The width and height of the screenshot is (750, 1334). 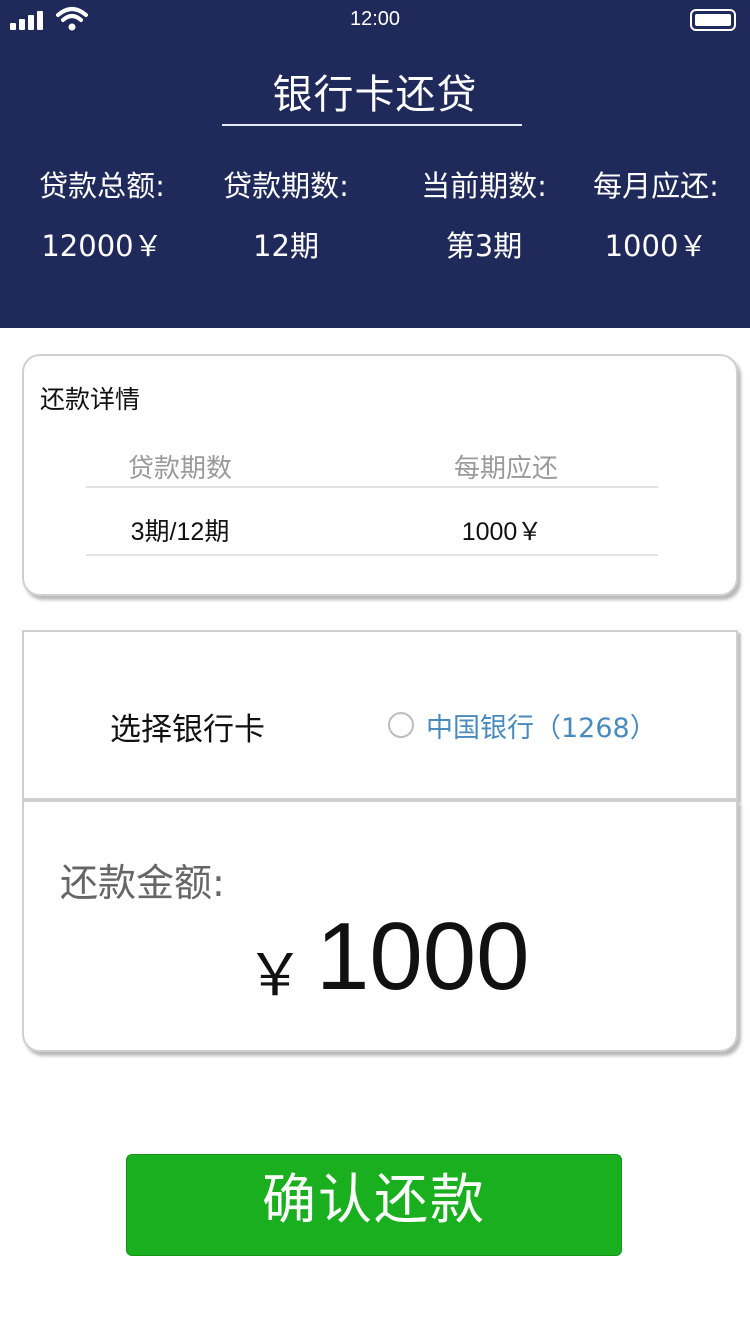 What do you see at coordinates (179, 469) in the screenshot?
I see `column-header-periods: 贷款期数` at bounding box center [179, 469].